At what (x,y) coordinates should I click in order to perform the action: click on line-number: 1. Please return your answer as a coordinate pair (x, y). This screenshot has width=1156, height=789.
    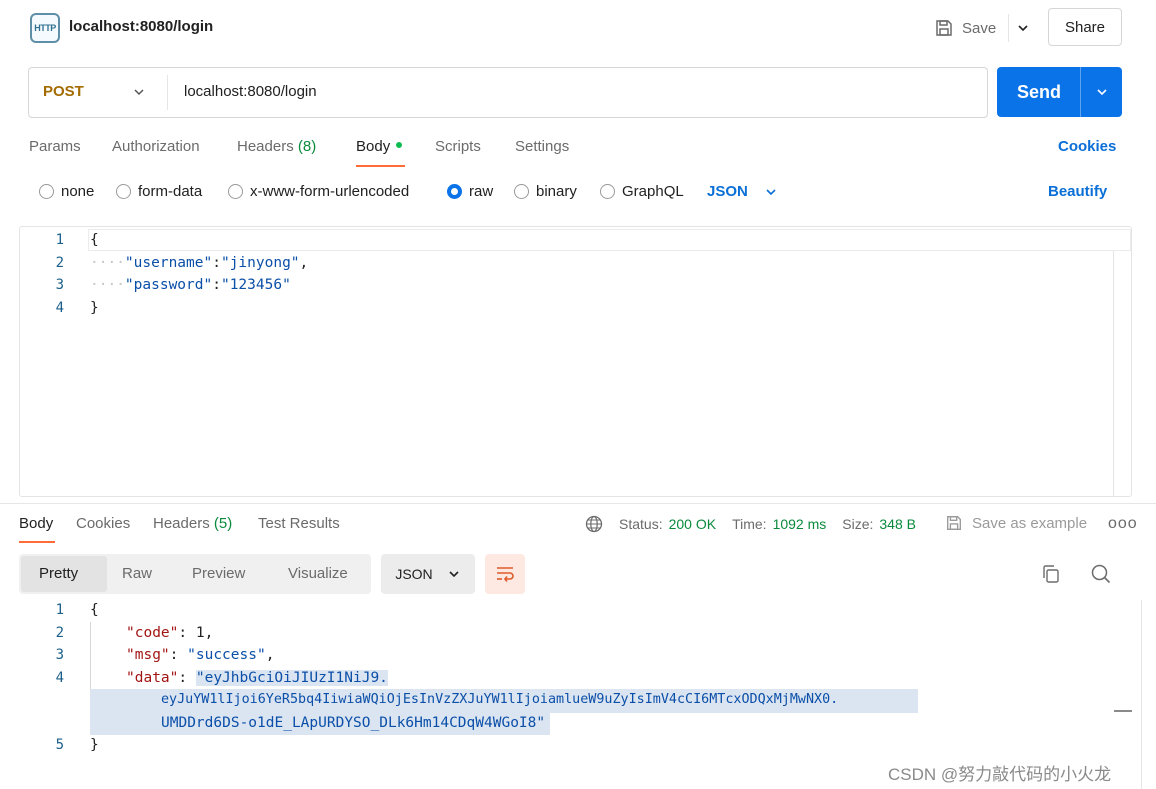
    Looking at the image, I should click on (59, 240).